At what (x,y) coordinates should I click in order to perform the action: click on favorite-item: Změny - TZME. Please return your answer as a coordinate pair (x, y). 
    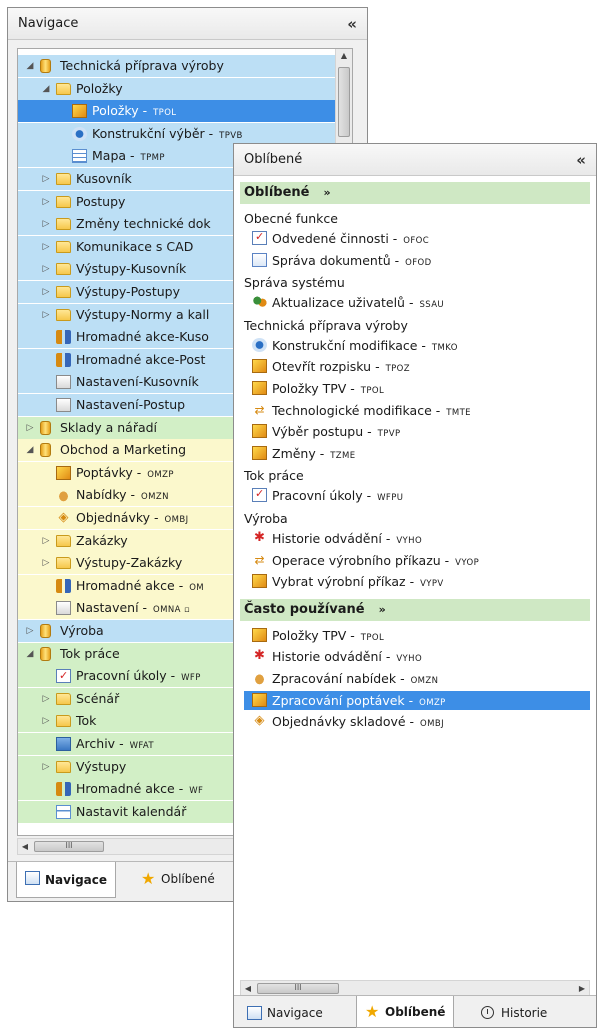
    Looking at the image, I should click on (417, 453).